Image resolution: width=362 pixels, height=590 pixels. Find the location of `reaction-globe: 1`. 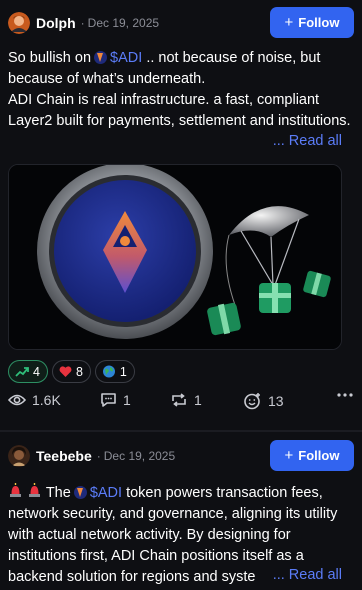

reaction-globe: 1 is located at coordinates (114, 371).